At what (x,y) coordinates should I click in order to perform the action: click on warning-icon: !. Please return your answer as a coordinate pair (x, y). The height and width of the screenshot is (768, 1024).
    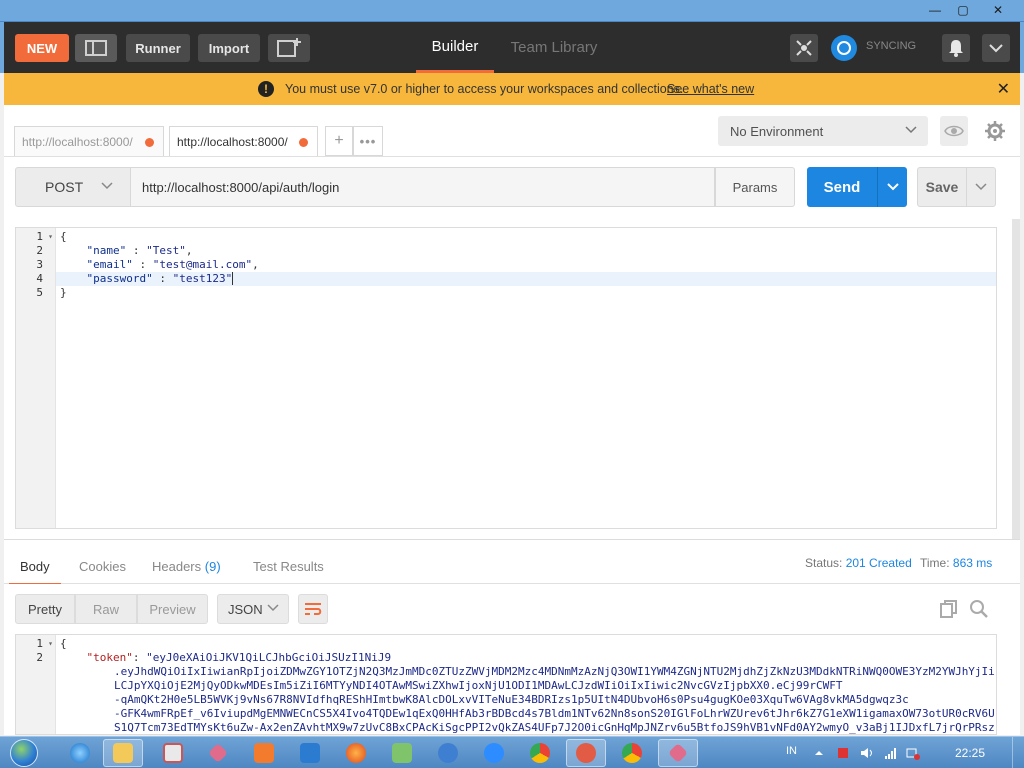
    Looking at the image, I should click on (266, 89).